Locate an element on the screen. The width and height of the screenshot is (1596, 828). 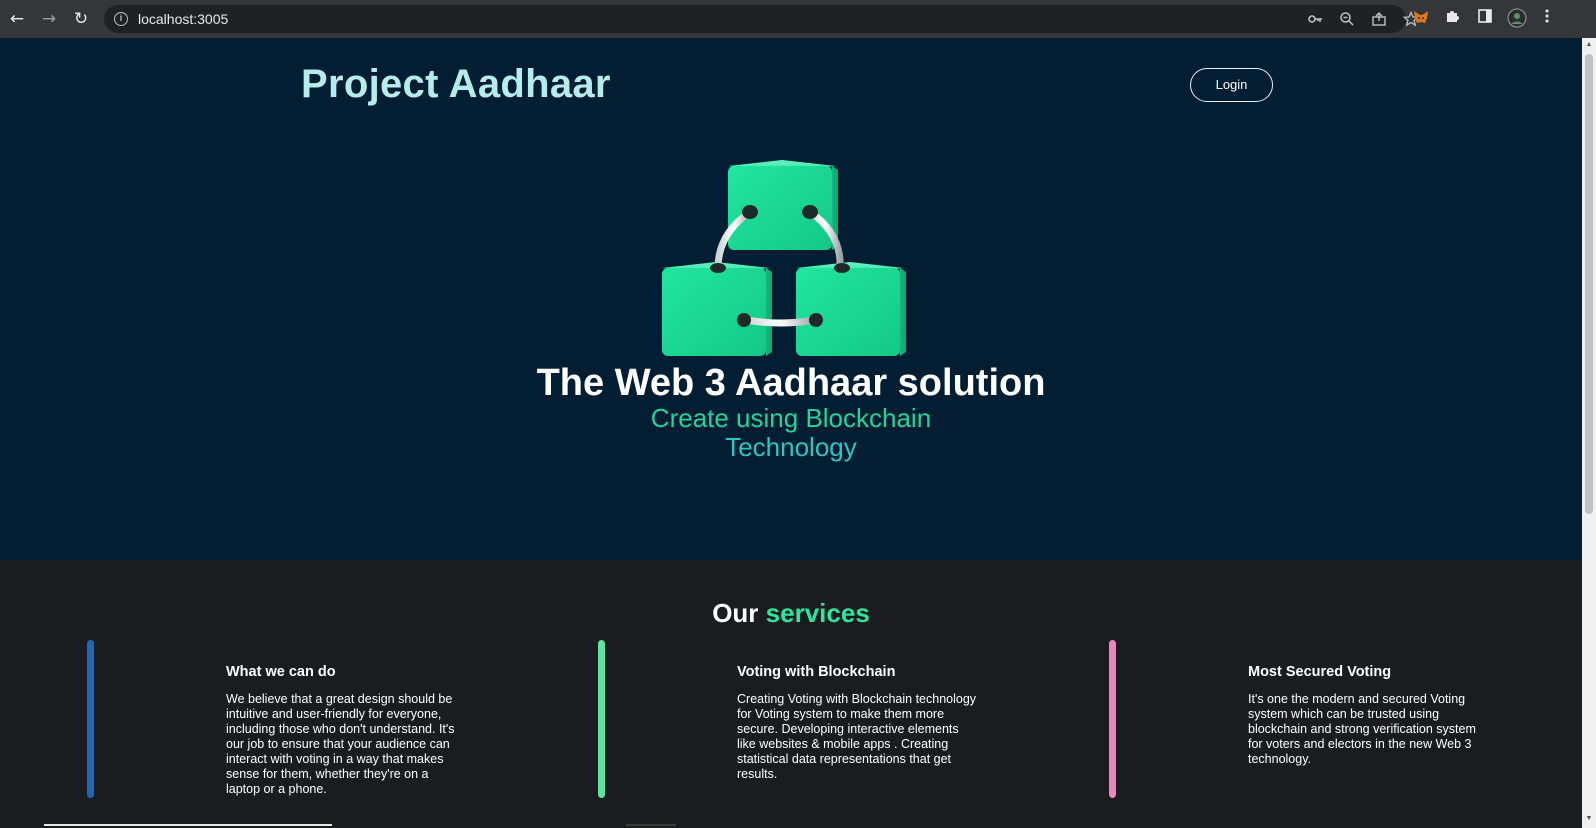
browser-toolbar: ← → ↻ i localhost:3005 is located at coordinates (798, 19).